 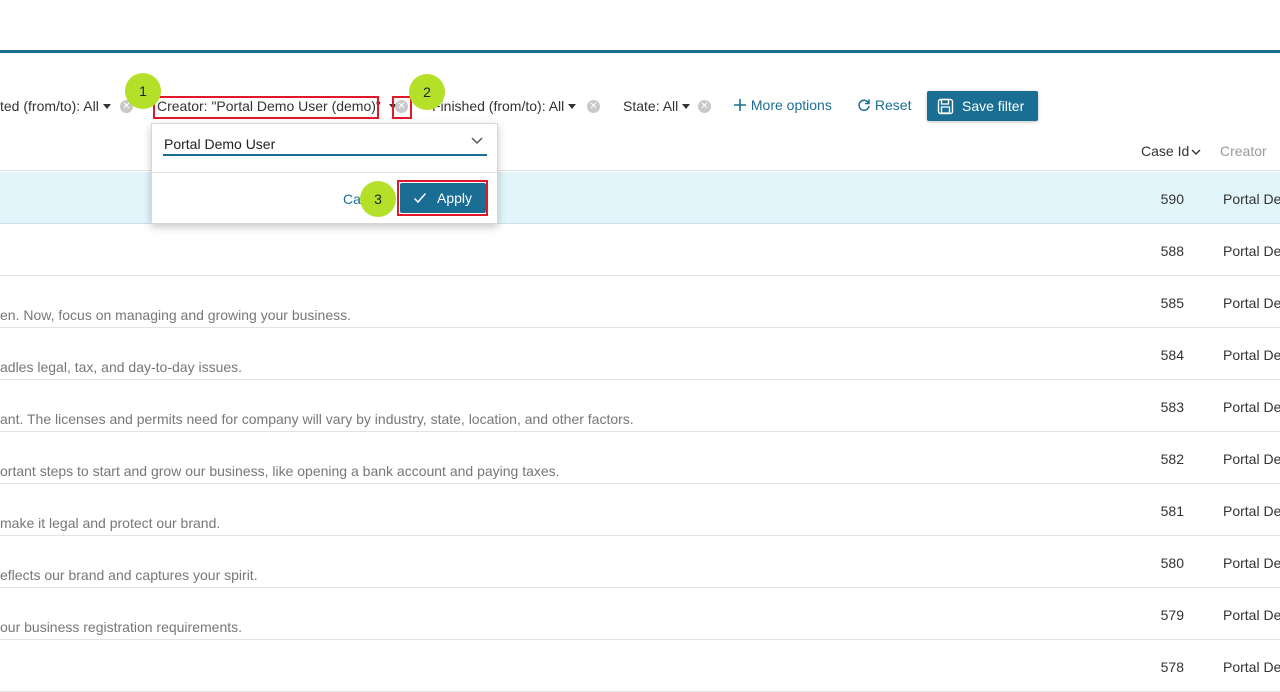 I want to click on column-header-case-id: Case Id, so click(x=1171, y=151).